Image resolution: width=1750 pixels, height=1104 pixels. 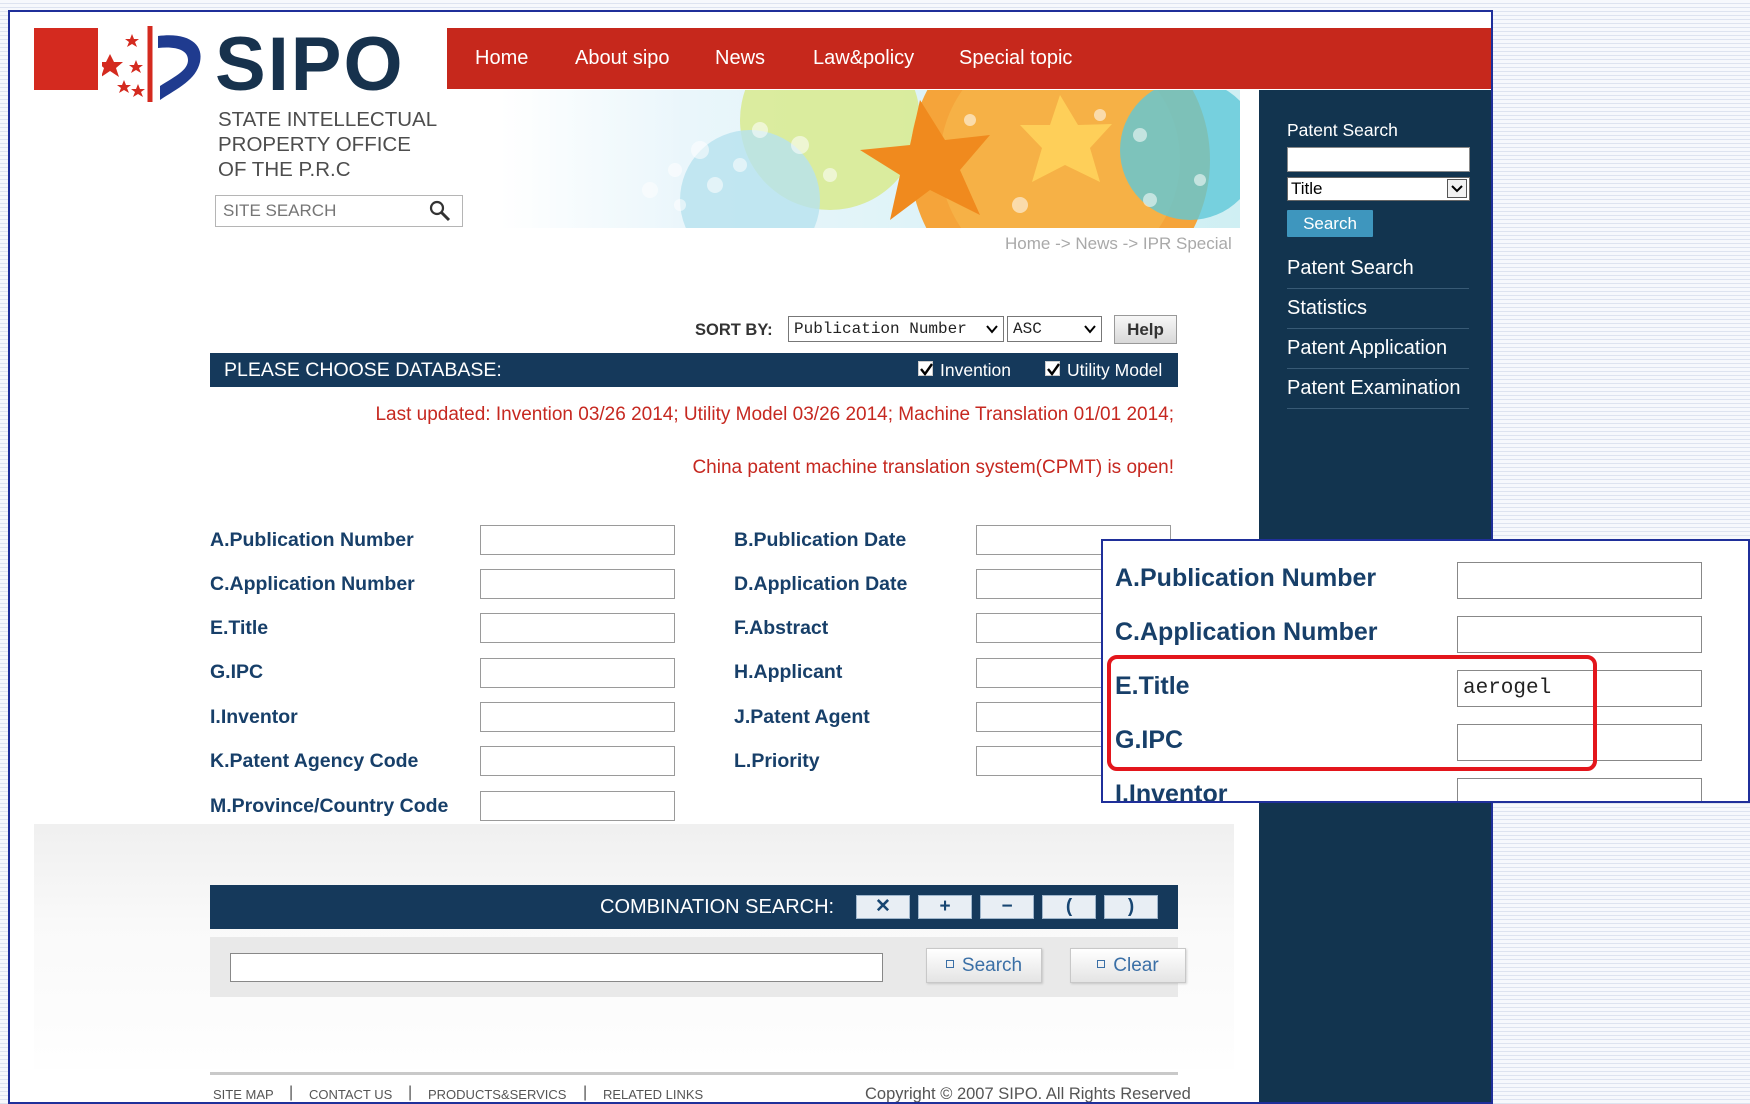 I want to click on label-publication-date: B.Publication Date, so click(x=820, y=540).